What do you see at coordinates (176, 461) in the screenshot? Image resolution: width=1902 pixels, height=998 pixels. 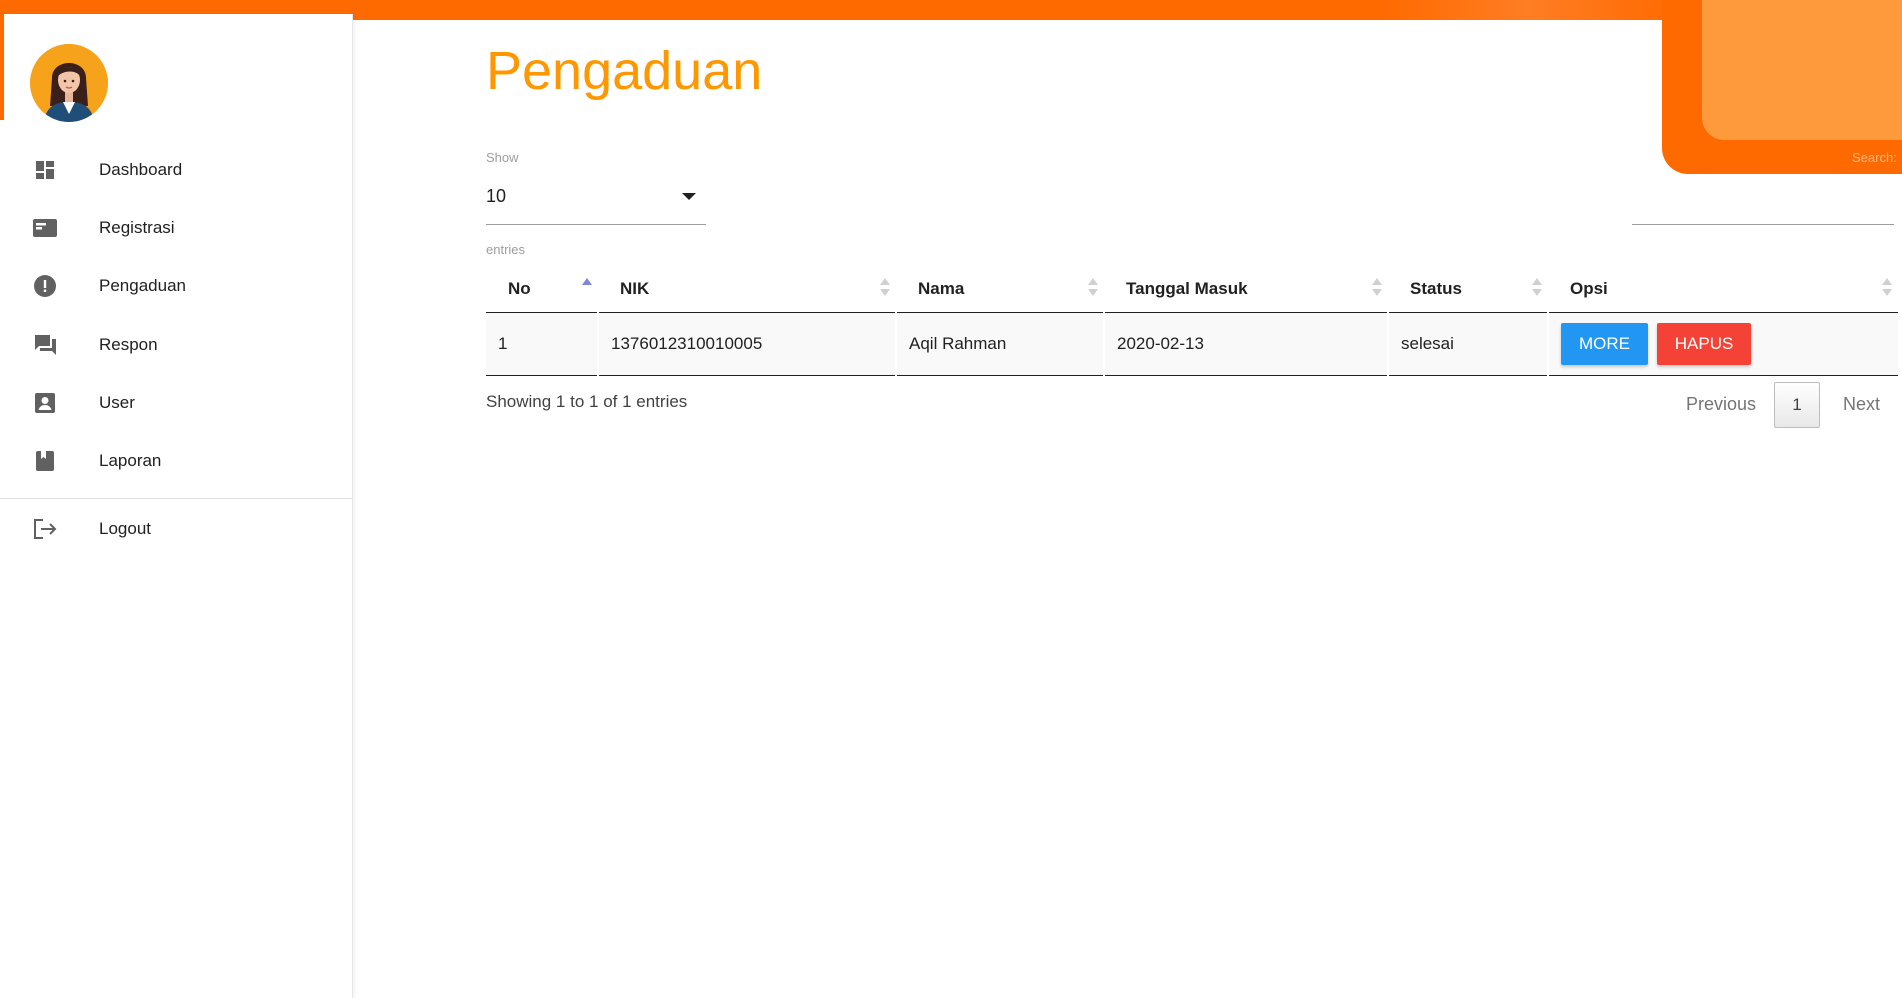 I see `sidebar-item-laporan: Laporan` at bounding box center [176, 461].